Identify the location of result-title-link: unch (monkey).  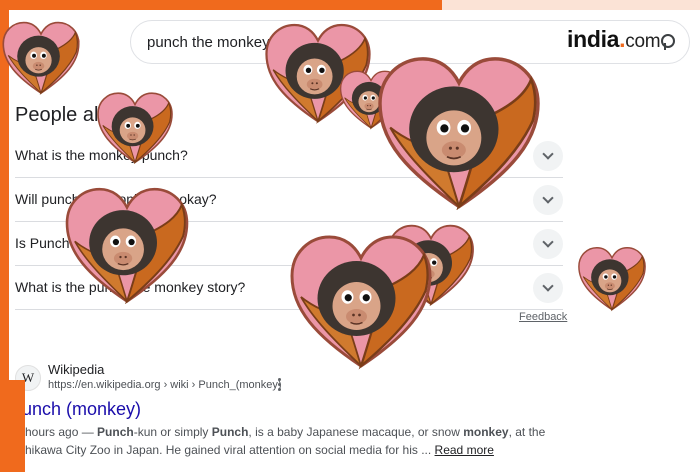
(81, 409).